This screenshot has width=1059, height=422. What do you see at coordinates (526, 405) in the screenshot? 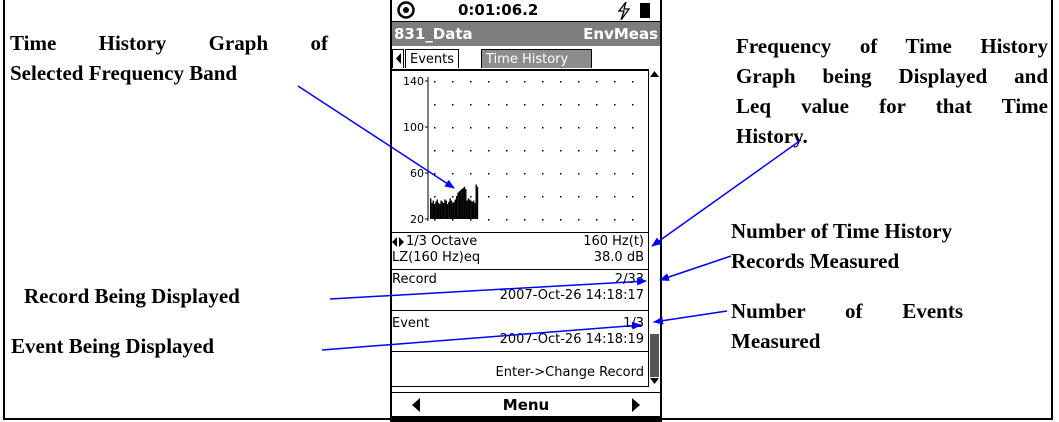
I see `menu-softkey: Menu` at bounding box center [526, 405].